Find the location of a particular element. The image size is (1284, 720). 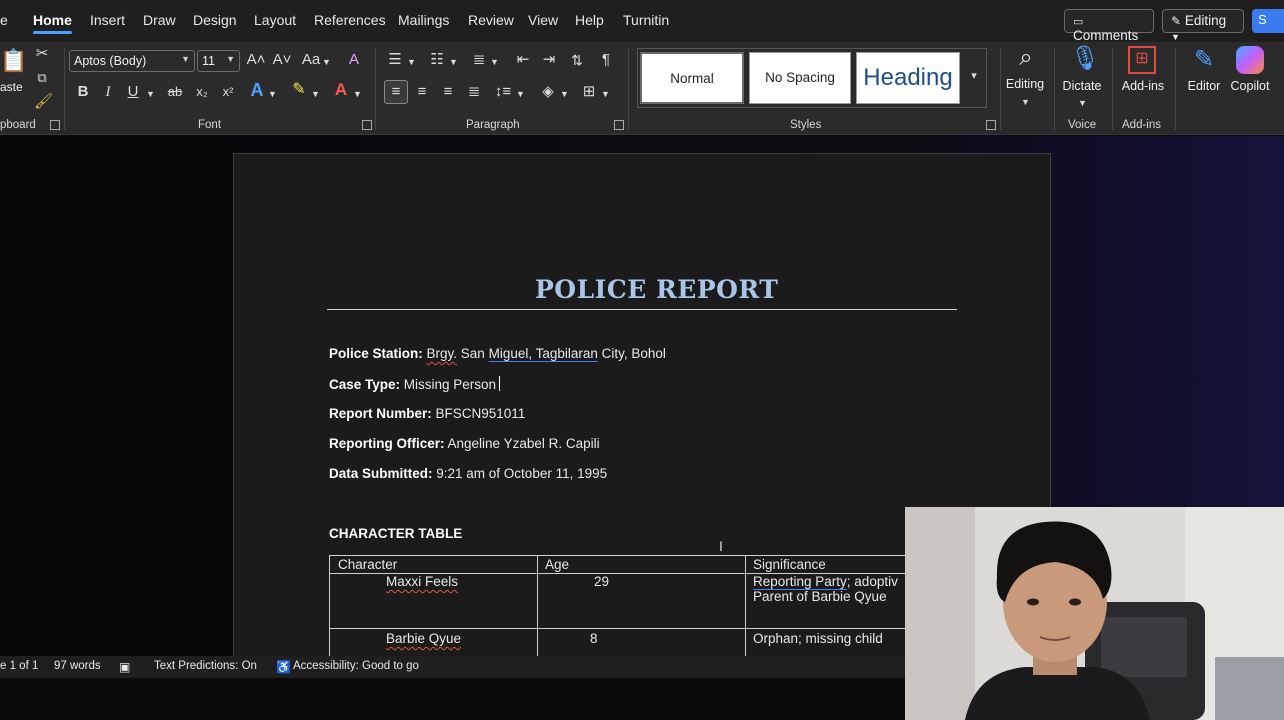

font-size-select: 11 ▼ is located at coordinates (218, 61).